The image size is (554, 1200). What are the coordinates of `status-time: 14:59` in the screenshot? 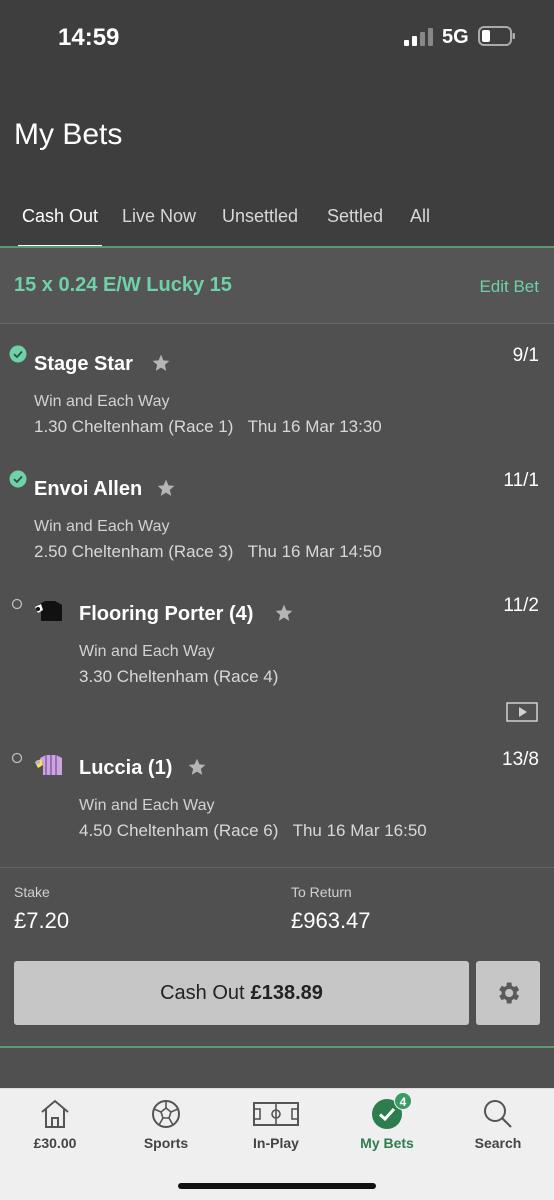 It's located at (89, 37).